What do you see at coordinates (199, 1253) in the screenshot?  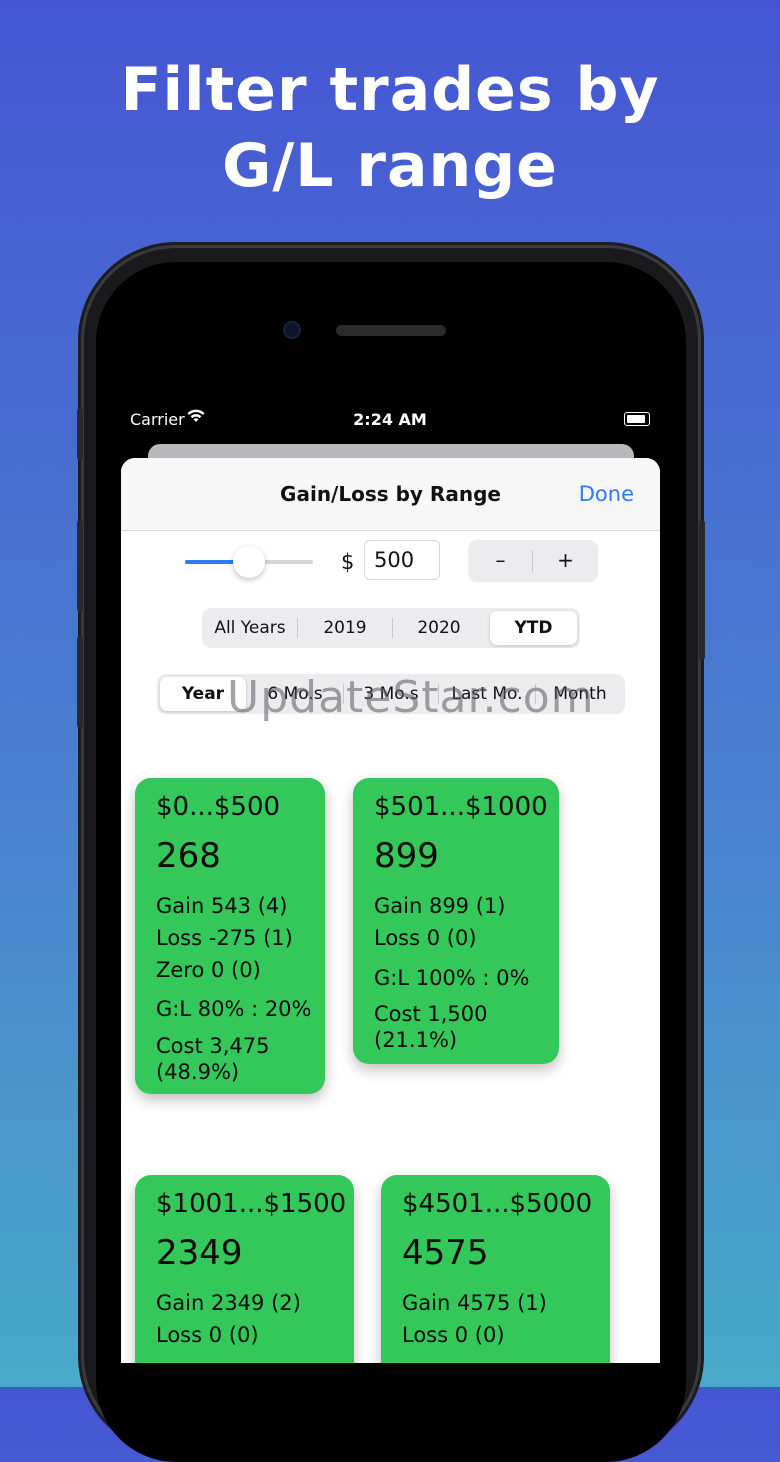 I see `card-total: 2349` at bounding box center [199, 1253].